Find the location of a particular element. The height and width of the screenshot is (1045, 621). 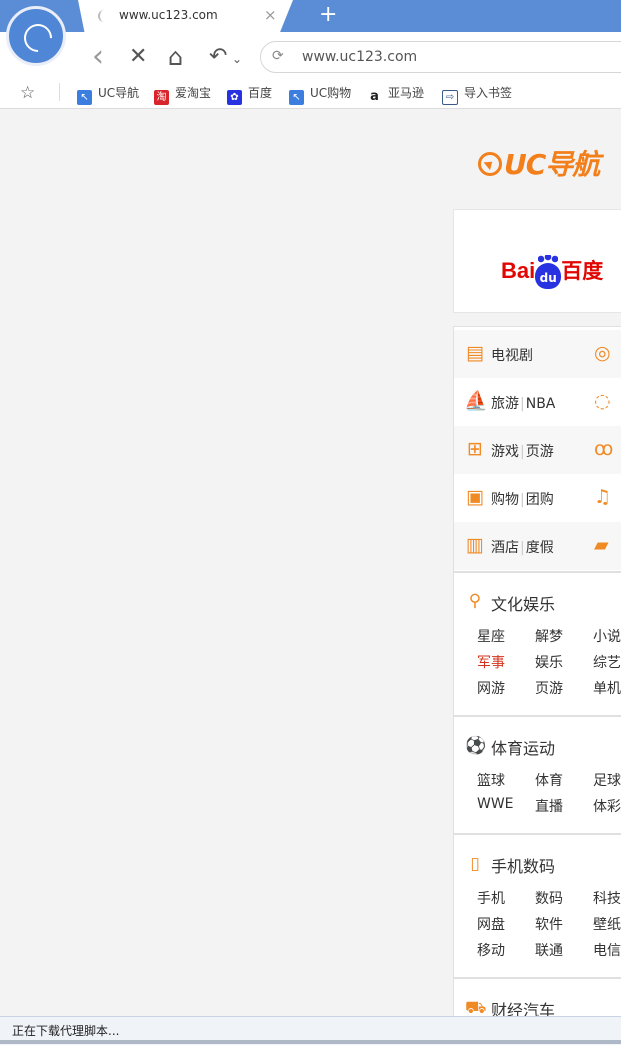

link: 体育 is located at coordinates (549, 780).